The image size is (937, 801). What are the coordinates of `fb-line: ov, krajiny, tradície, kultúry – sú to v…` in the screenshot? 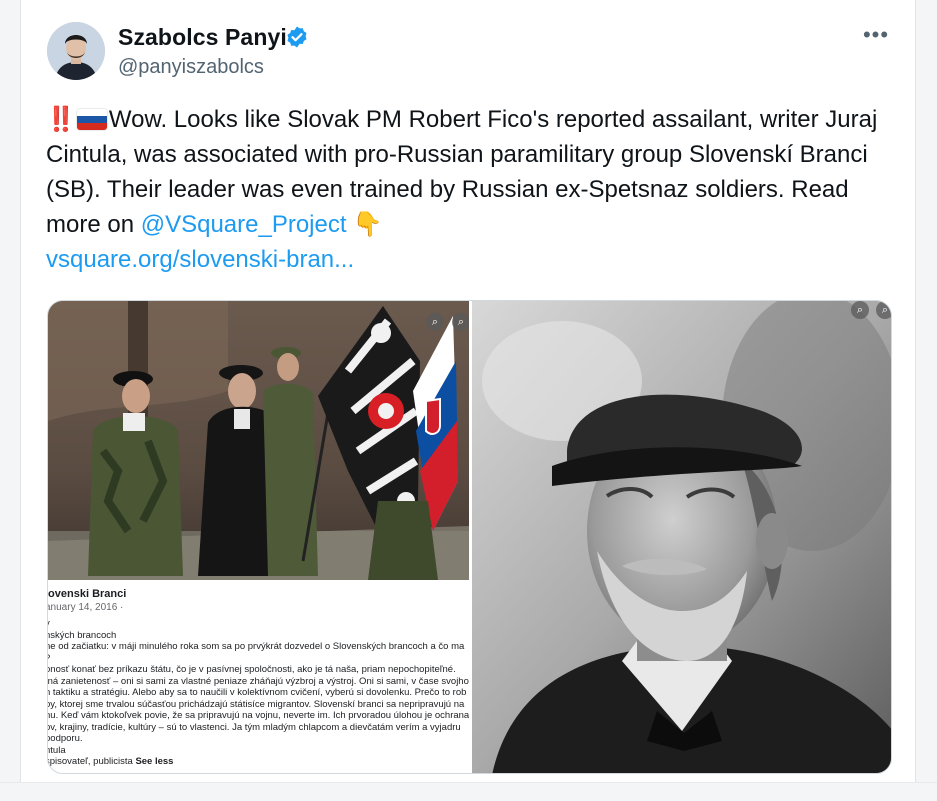 It's located at (254, 727).